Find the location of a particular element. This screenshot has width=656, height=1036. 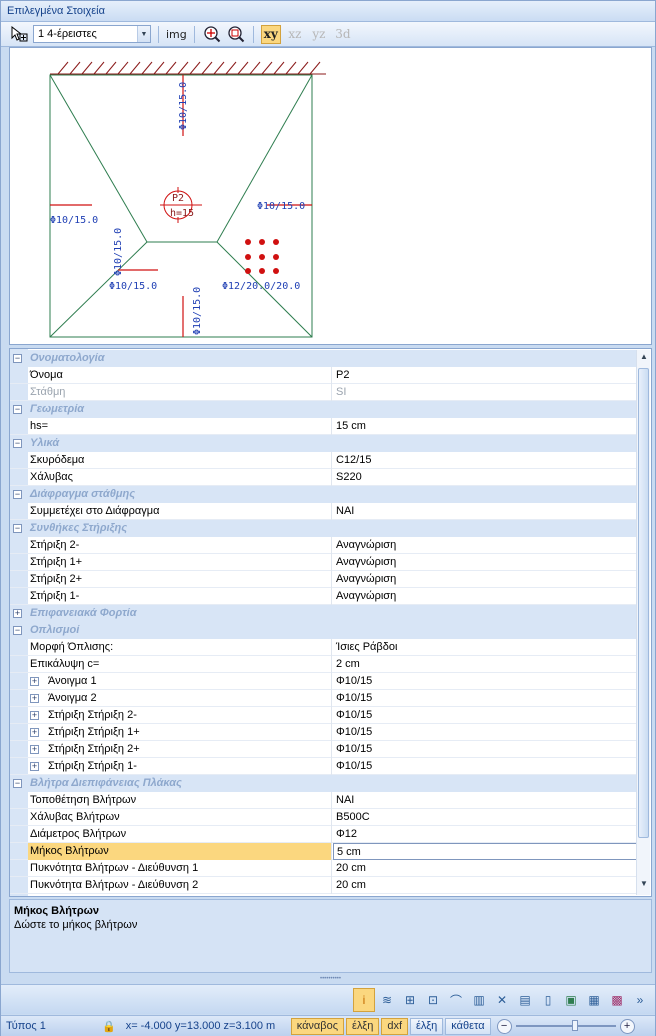

rebar-right-label: Φ10/15.0 is located at coordinates (281, 206).